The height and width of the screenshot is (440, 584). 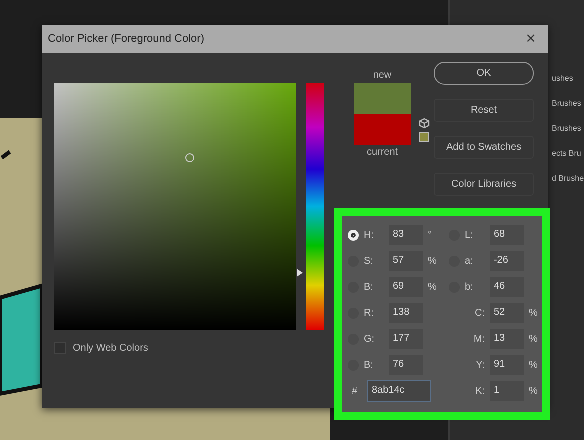 What do you see at coordinates (484, 110) in the screenshot?
I see `dialog-button: Reset` at bounding box center [484, 110].